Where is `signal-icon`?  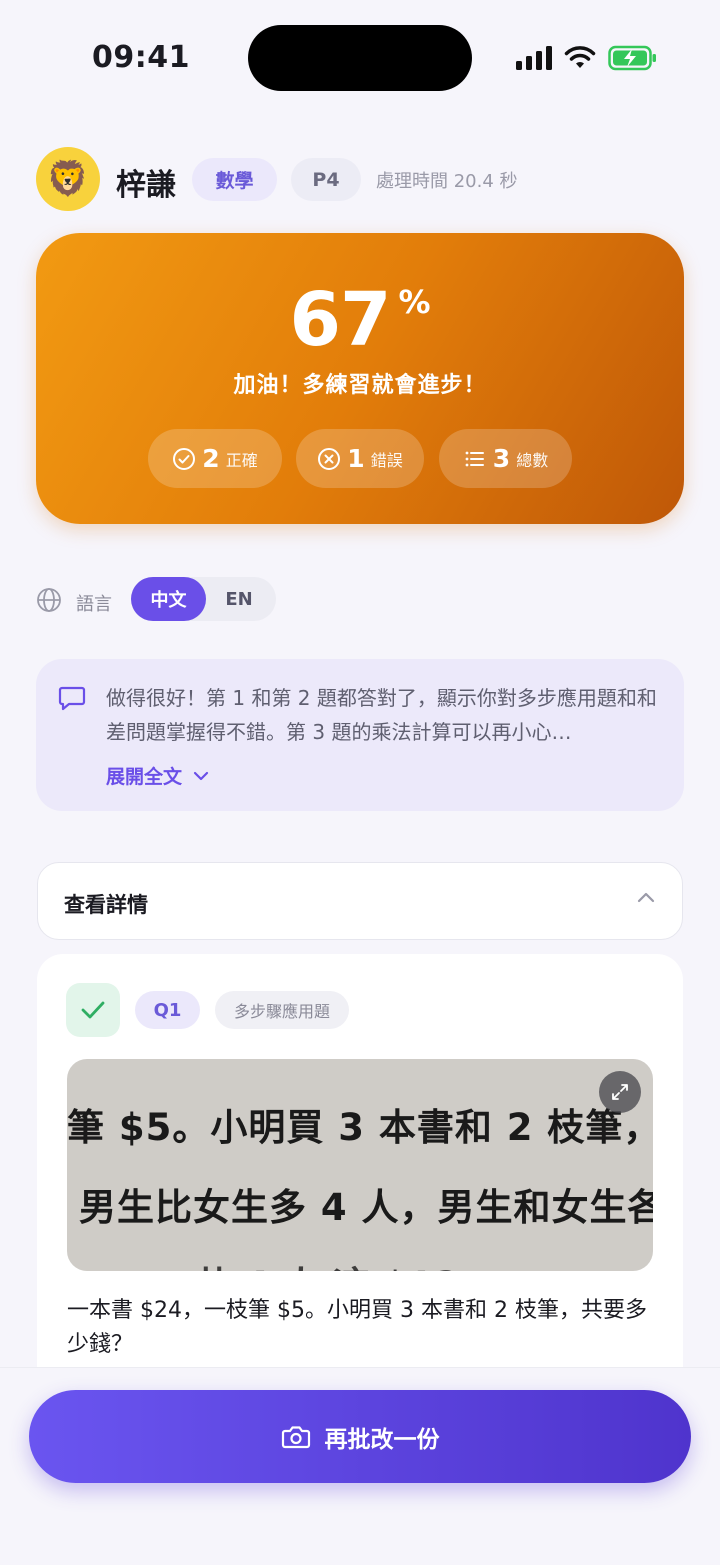
signal-icon is located at coordinates (534, 58).